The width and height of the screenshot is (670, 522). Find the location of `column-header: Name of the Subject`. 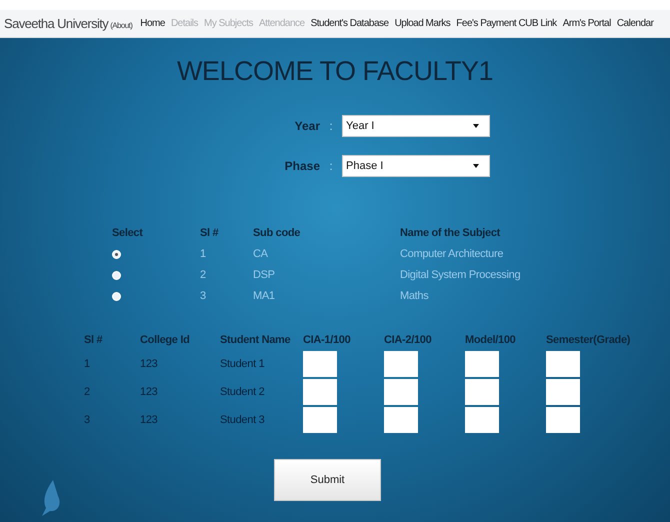

column-header: Name of the Subject is located at coordinates (451, 233).